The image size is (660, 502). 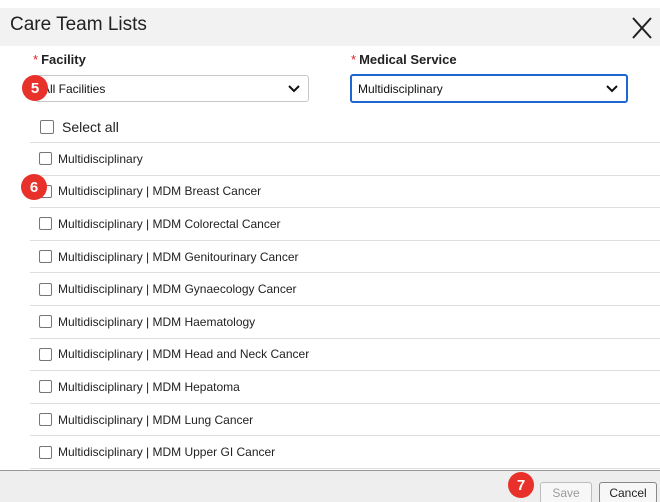 I want to click on list-item-label: Multidisciplinary | MDM Haematology, so click(x=157, y=321).